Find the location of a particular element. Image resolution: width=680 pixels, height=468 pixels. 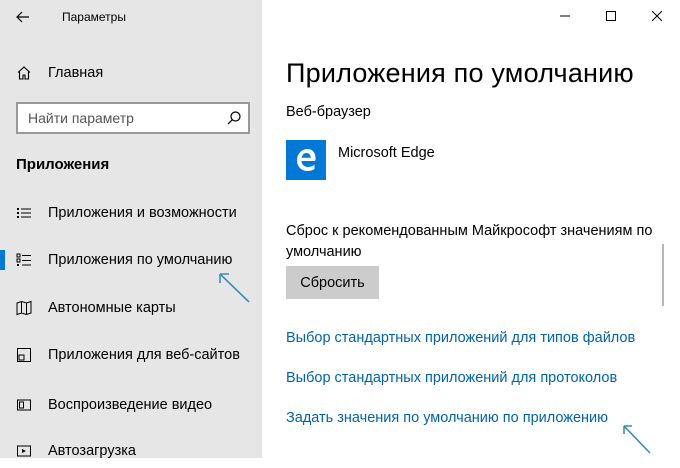

home-icon is located at coordinates (24, 73).